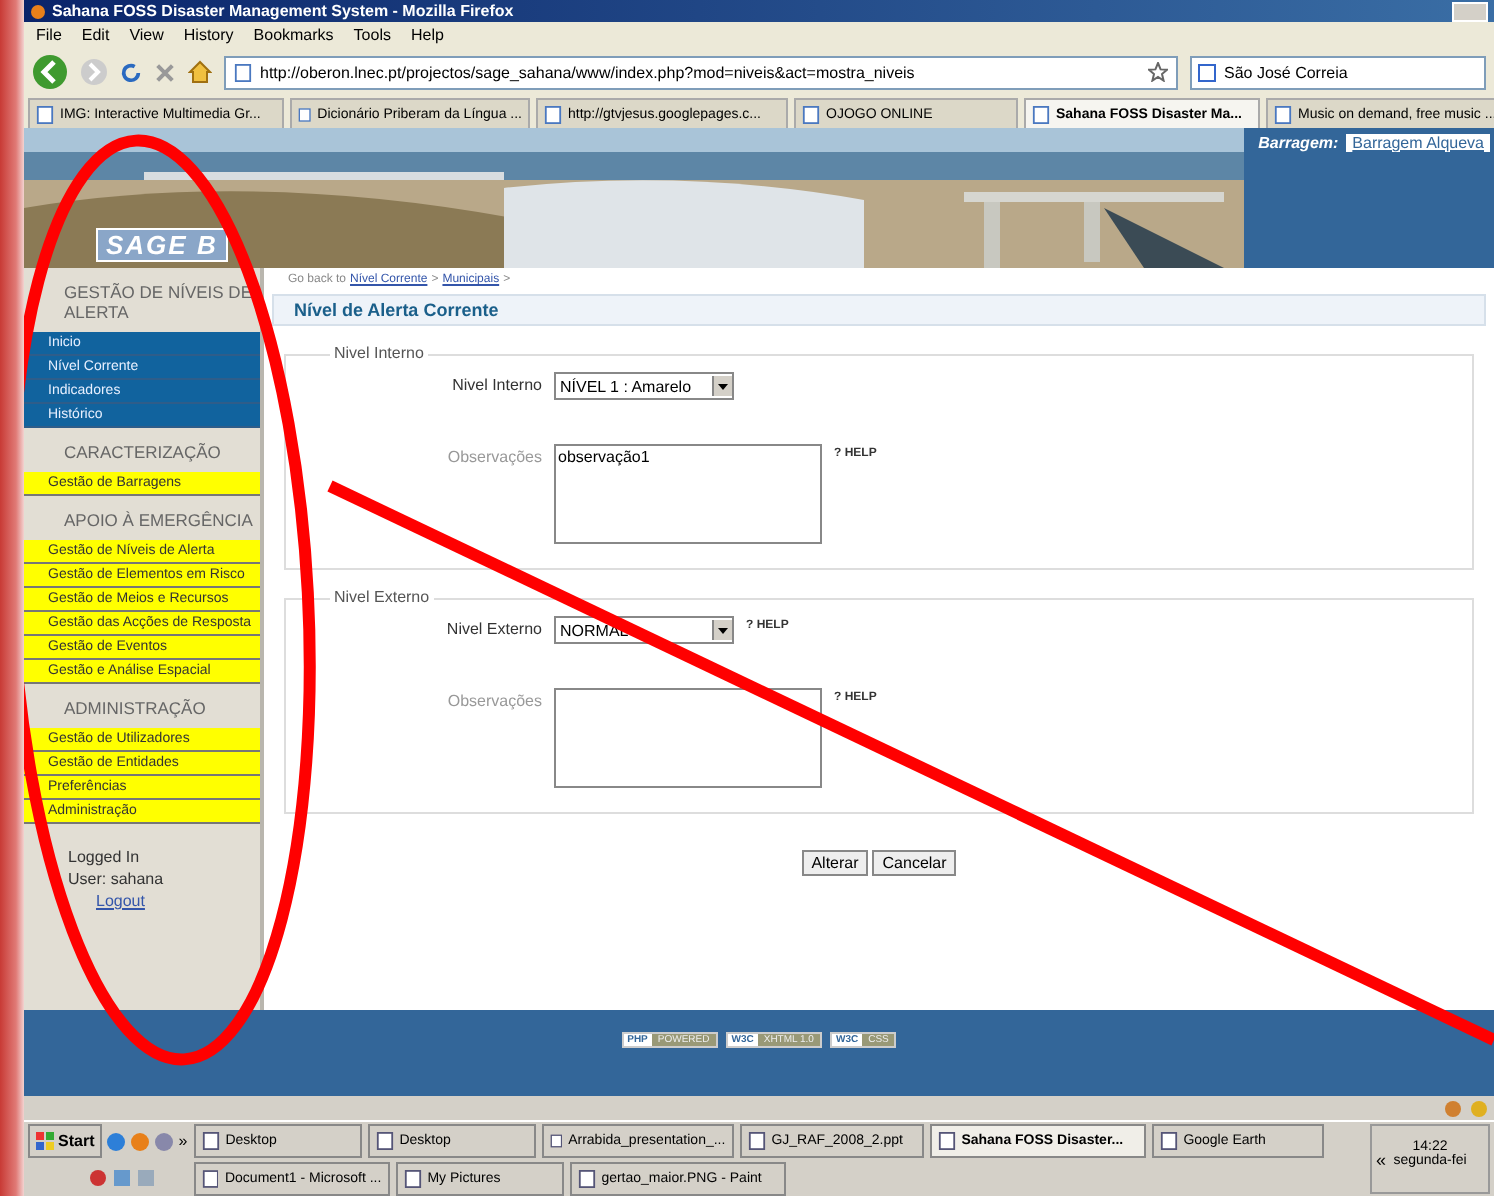  What do you see at coordinates (1418, 143) in the screenshot?
I see `dam-select: Barragem Alqueva` at bounding box center [1418, 143].